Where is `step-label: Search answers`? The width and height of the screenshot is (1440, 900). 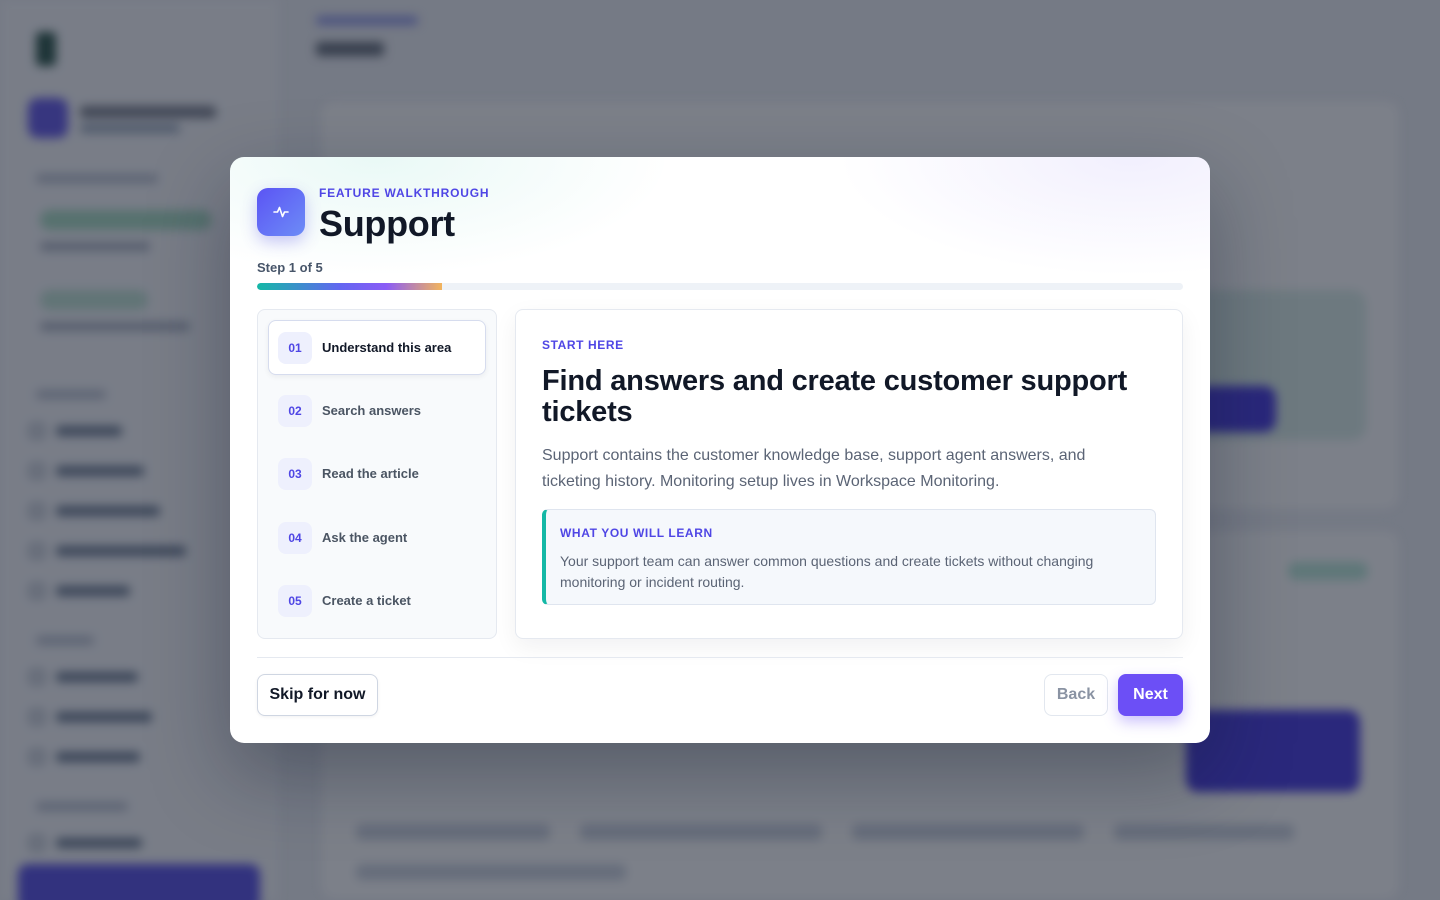 step-label: Search answers is located at coordinates (372, 410).